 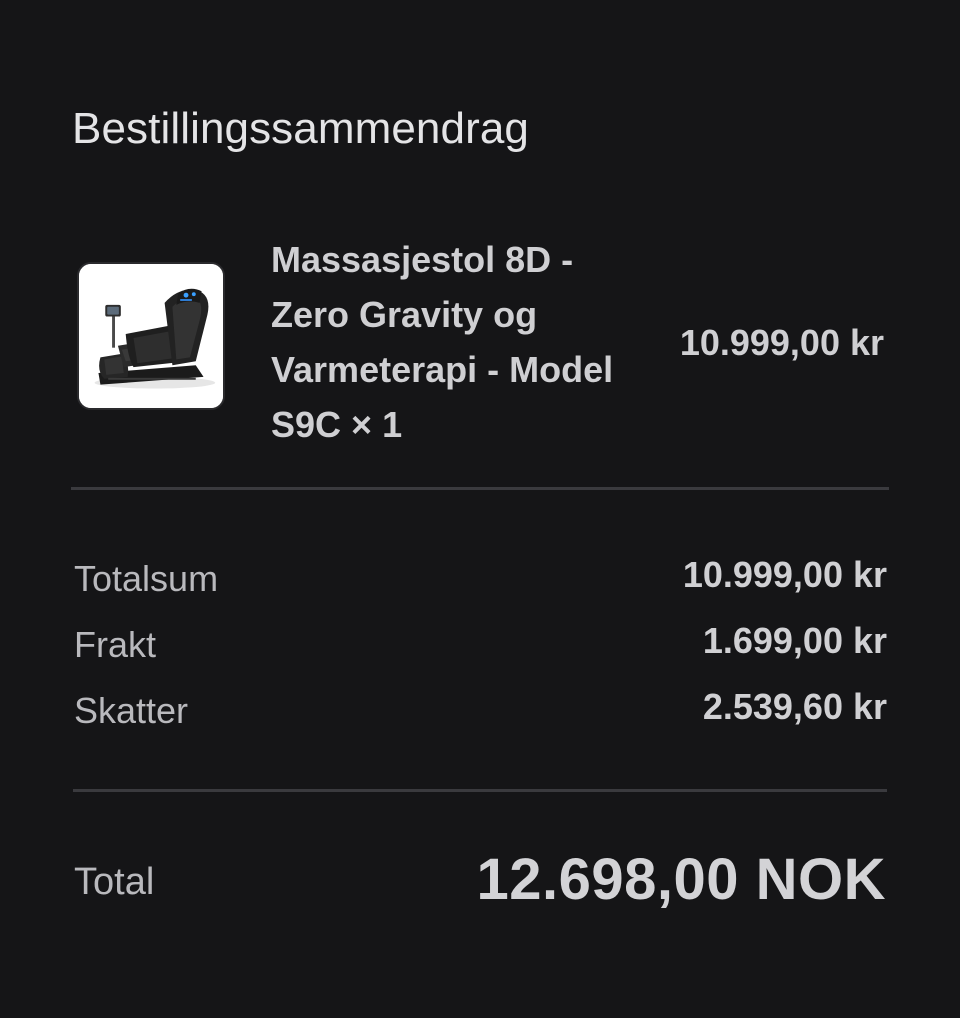 What do you see at coordinates (681, 879) in the screenshot?
I see `total-value: 12.698,00 NOK` at bounding box center [681, 879].